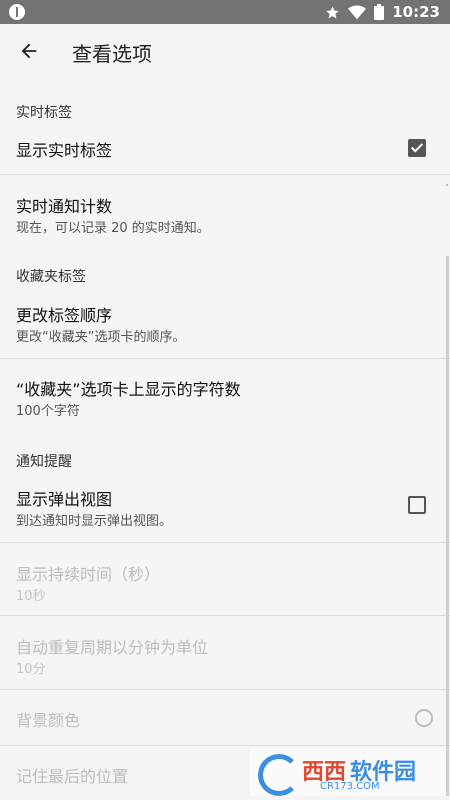 Image resolution: width=450 pixels, height=800 pixels. I want to click on watermark-url: CR173.COM, so click(350, 786).